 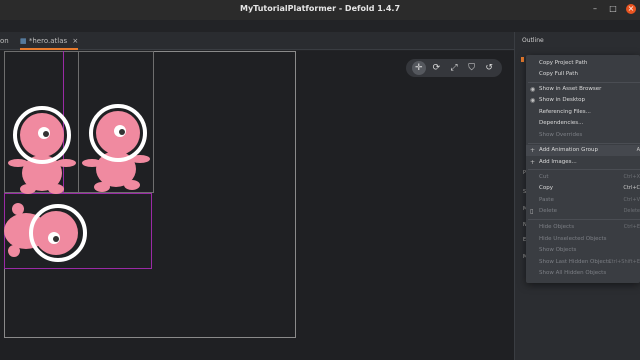 I want to click on menu-item-copy: Copy Ctrl+C, so click(x=583, y=188).